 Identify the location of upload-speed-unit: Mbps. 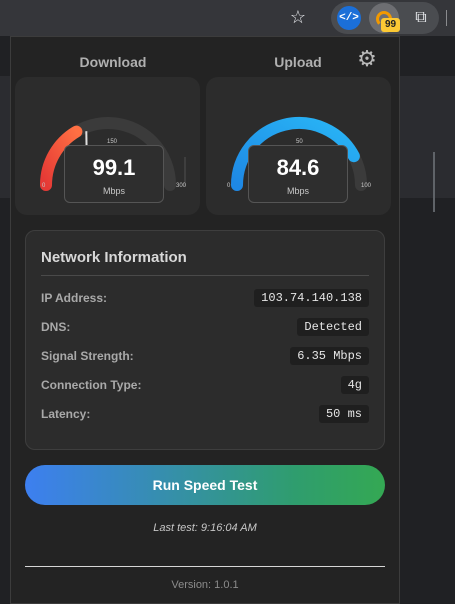
(297, 191).